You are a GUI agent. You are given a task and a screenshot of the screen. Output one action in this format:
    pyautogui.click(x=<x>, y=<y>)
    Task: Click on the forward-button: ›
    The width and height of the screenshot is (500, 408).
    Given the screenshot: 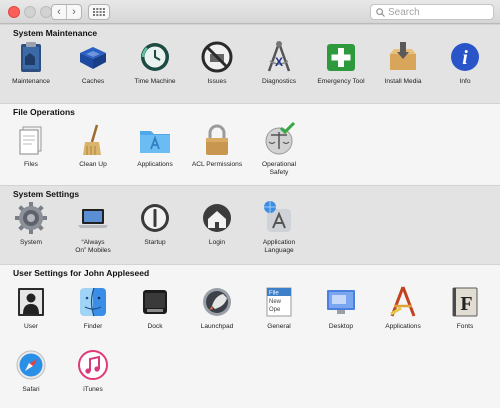 What is the action you would take?
    pyautogui.click(x=73, y=12)
    